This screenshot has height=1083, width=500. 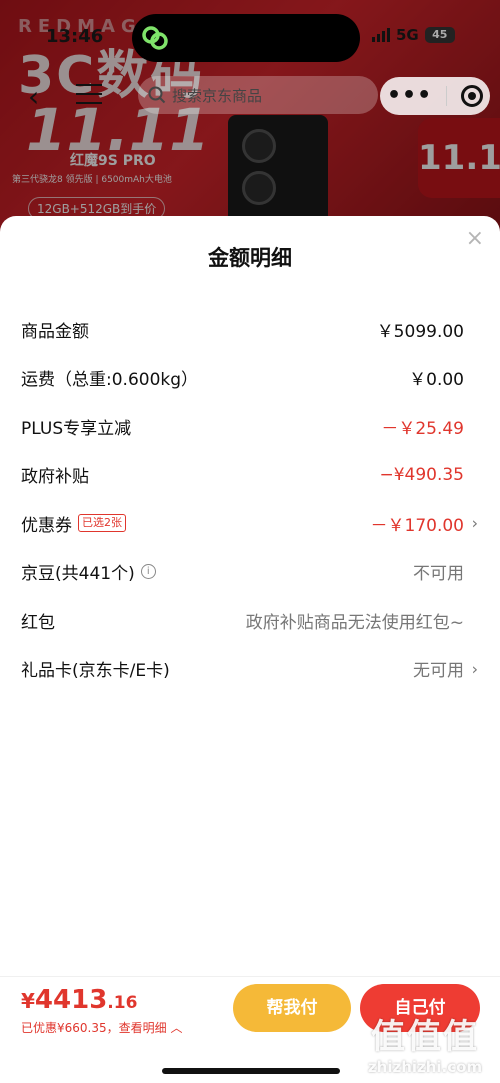 What do you see at coordinates (420, 331) in the screenshot?
I see `row-value: ￥5099.00` at bounding box center [420, 331].